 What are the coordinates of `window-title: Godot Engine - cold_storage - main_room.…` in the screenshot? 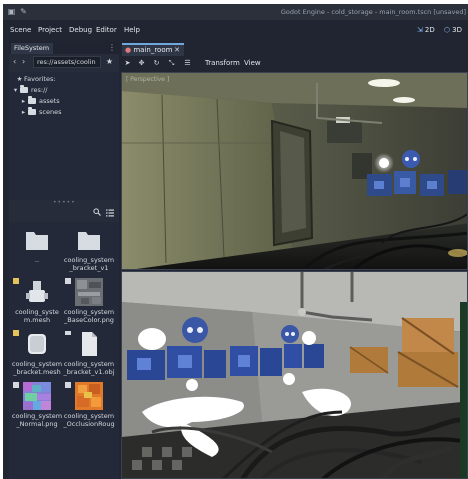 It's located at (373, 12).